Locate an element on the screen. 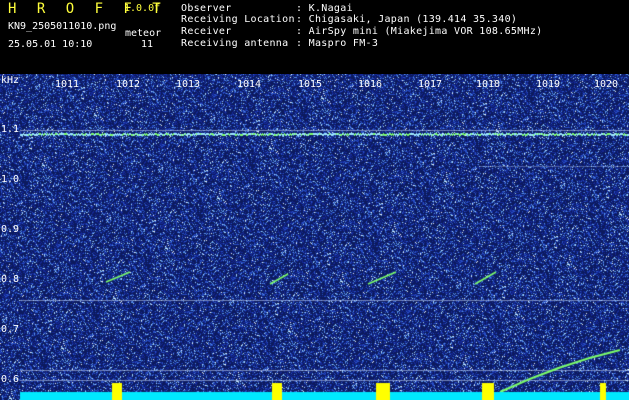 Image resolution: width=629 pixels, height=400 pixels. antenna-value: : Maspro FM-3 is located at coordinates (337, 43).